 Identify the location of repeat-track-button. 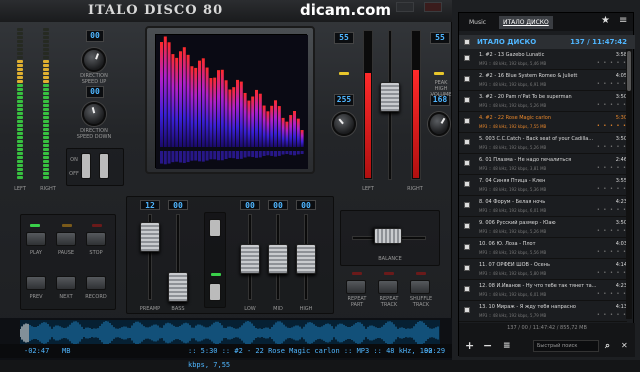
(388, 287).